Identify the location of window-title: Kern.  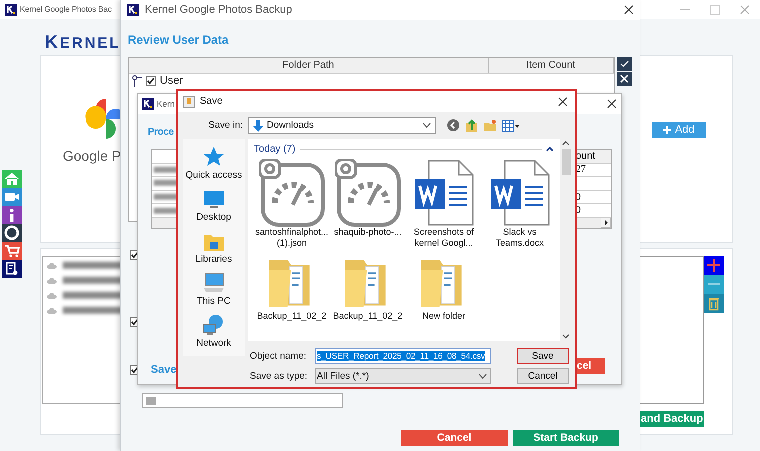
(166, 104).